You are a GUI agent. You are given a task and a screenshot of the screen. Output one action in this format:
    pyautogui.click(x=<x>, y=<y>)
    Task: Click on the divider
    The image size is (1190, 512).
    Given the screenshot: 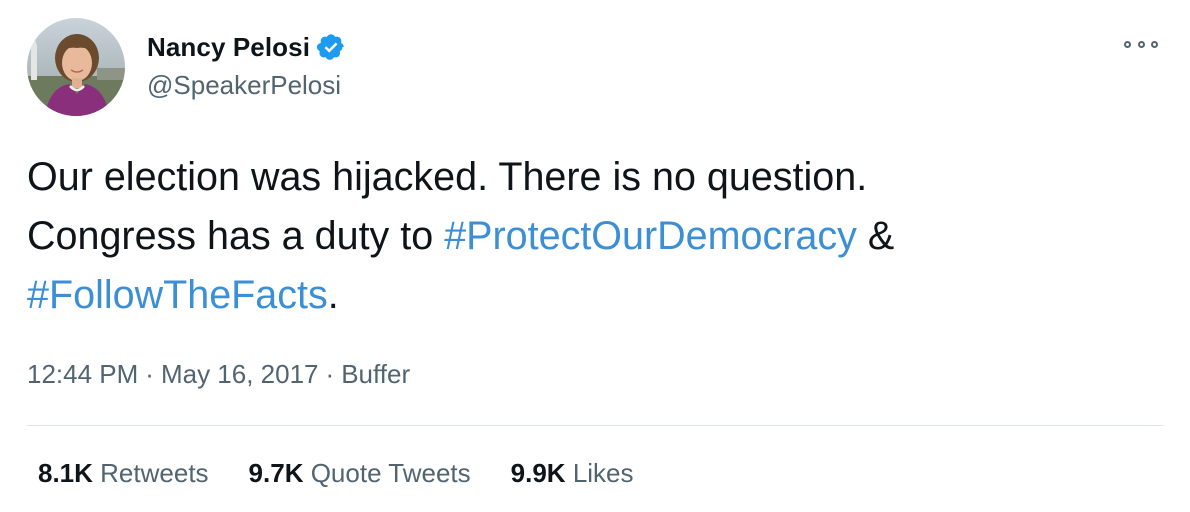 What is the action you would take?
    pyautogui.click(x=595, y=425)
    